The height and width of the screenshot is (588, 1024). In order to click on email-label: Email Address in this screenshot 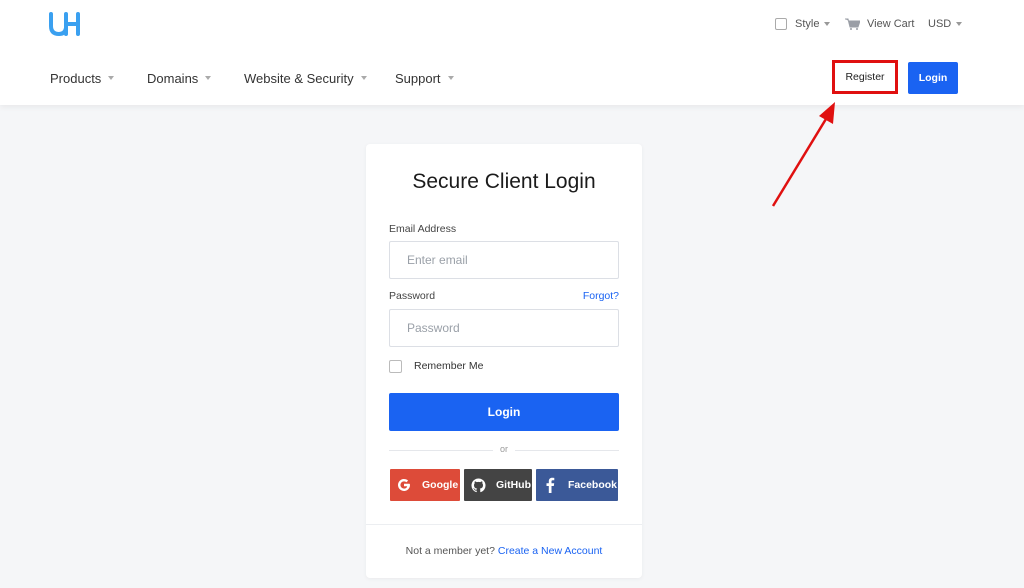, I will do `click(423, 229)`.